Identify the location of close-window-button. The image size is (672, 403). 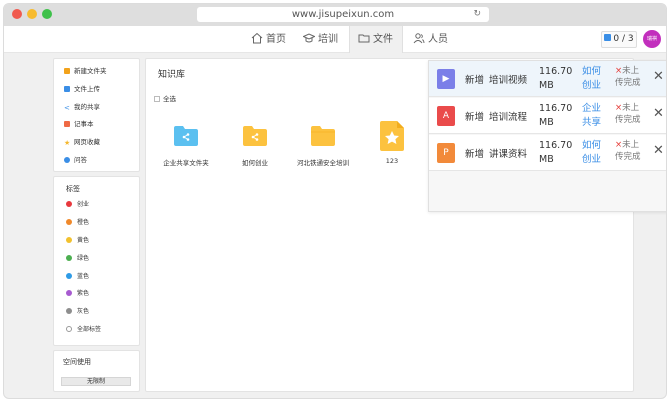
(17, 14).